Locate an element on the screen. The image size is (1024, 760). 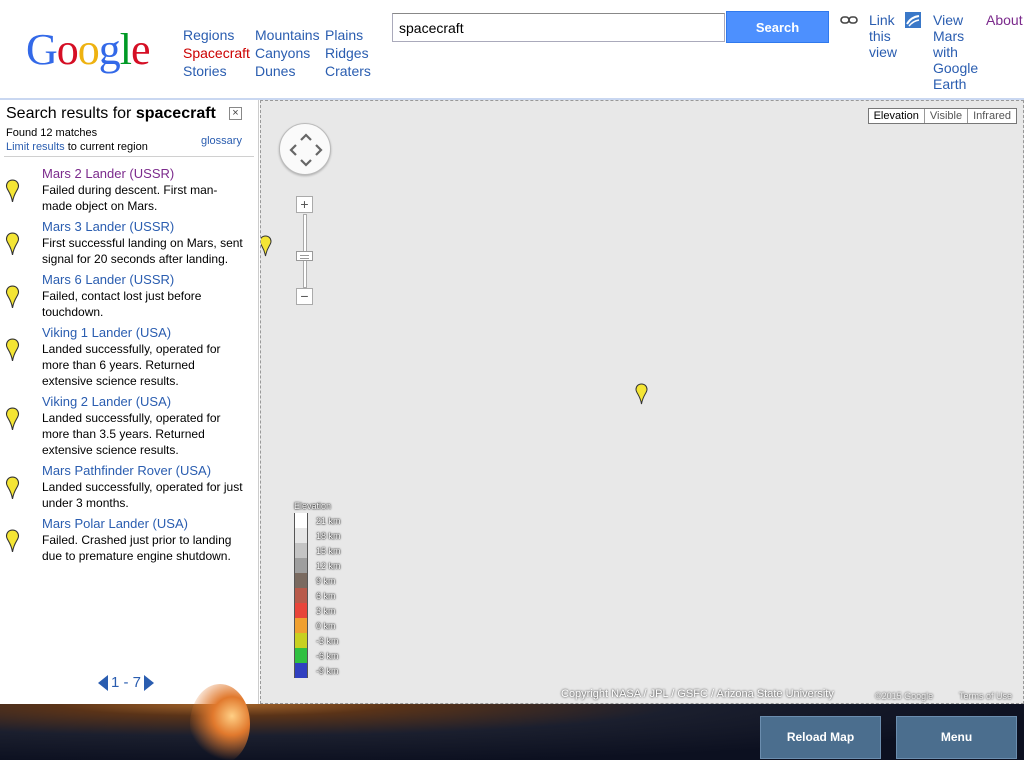
legend-row: 15 km is located at coordinates (324, 550).